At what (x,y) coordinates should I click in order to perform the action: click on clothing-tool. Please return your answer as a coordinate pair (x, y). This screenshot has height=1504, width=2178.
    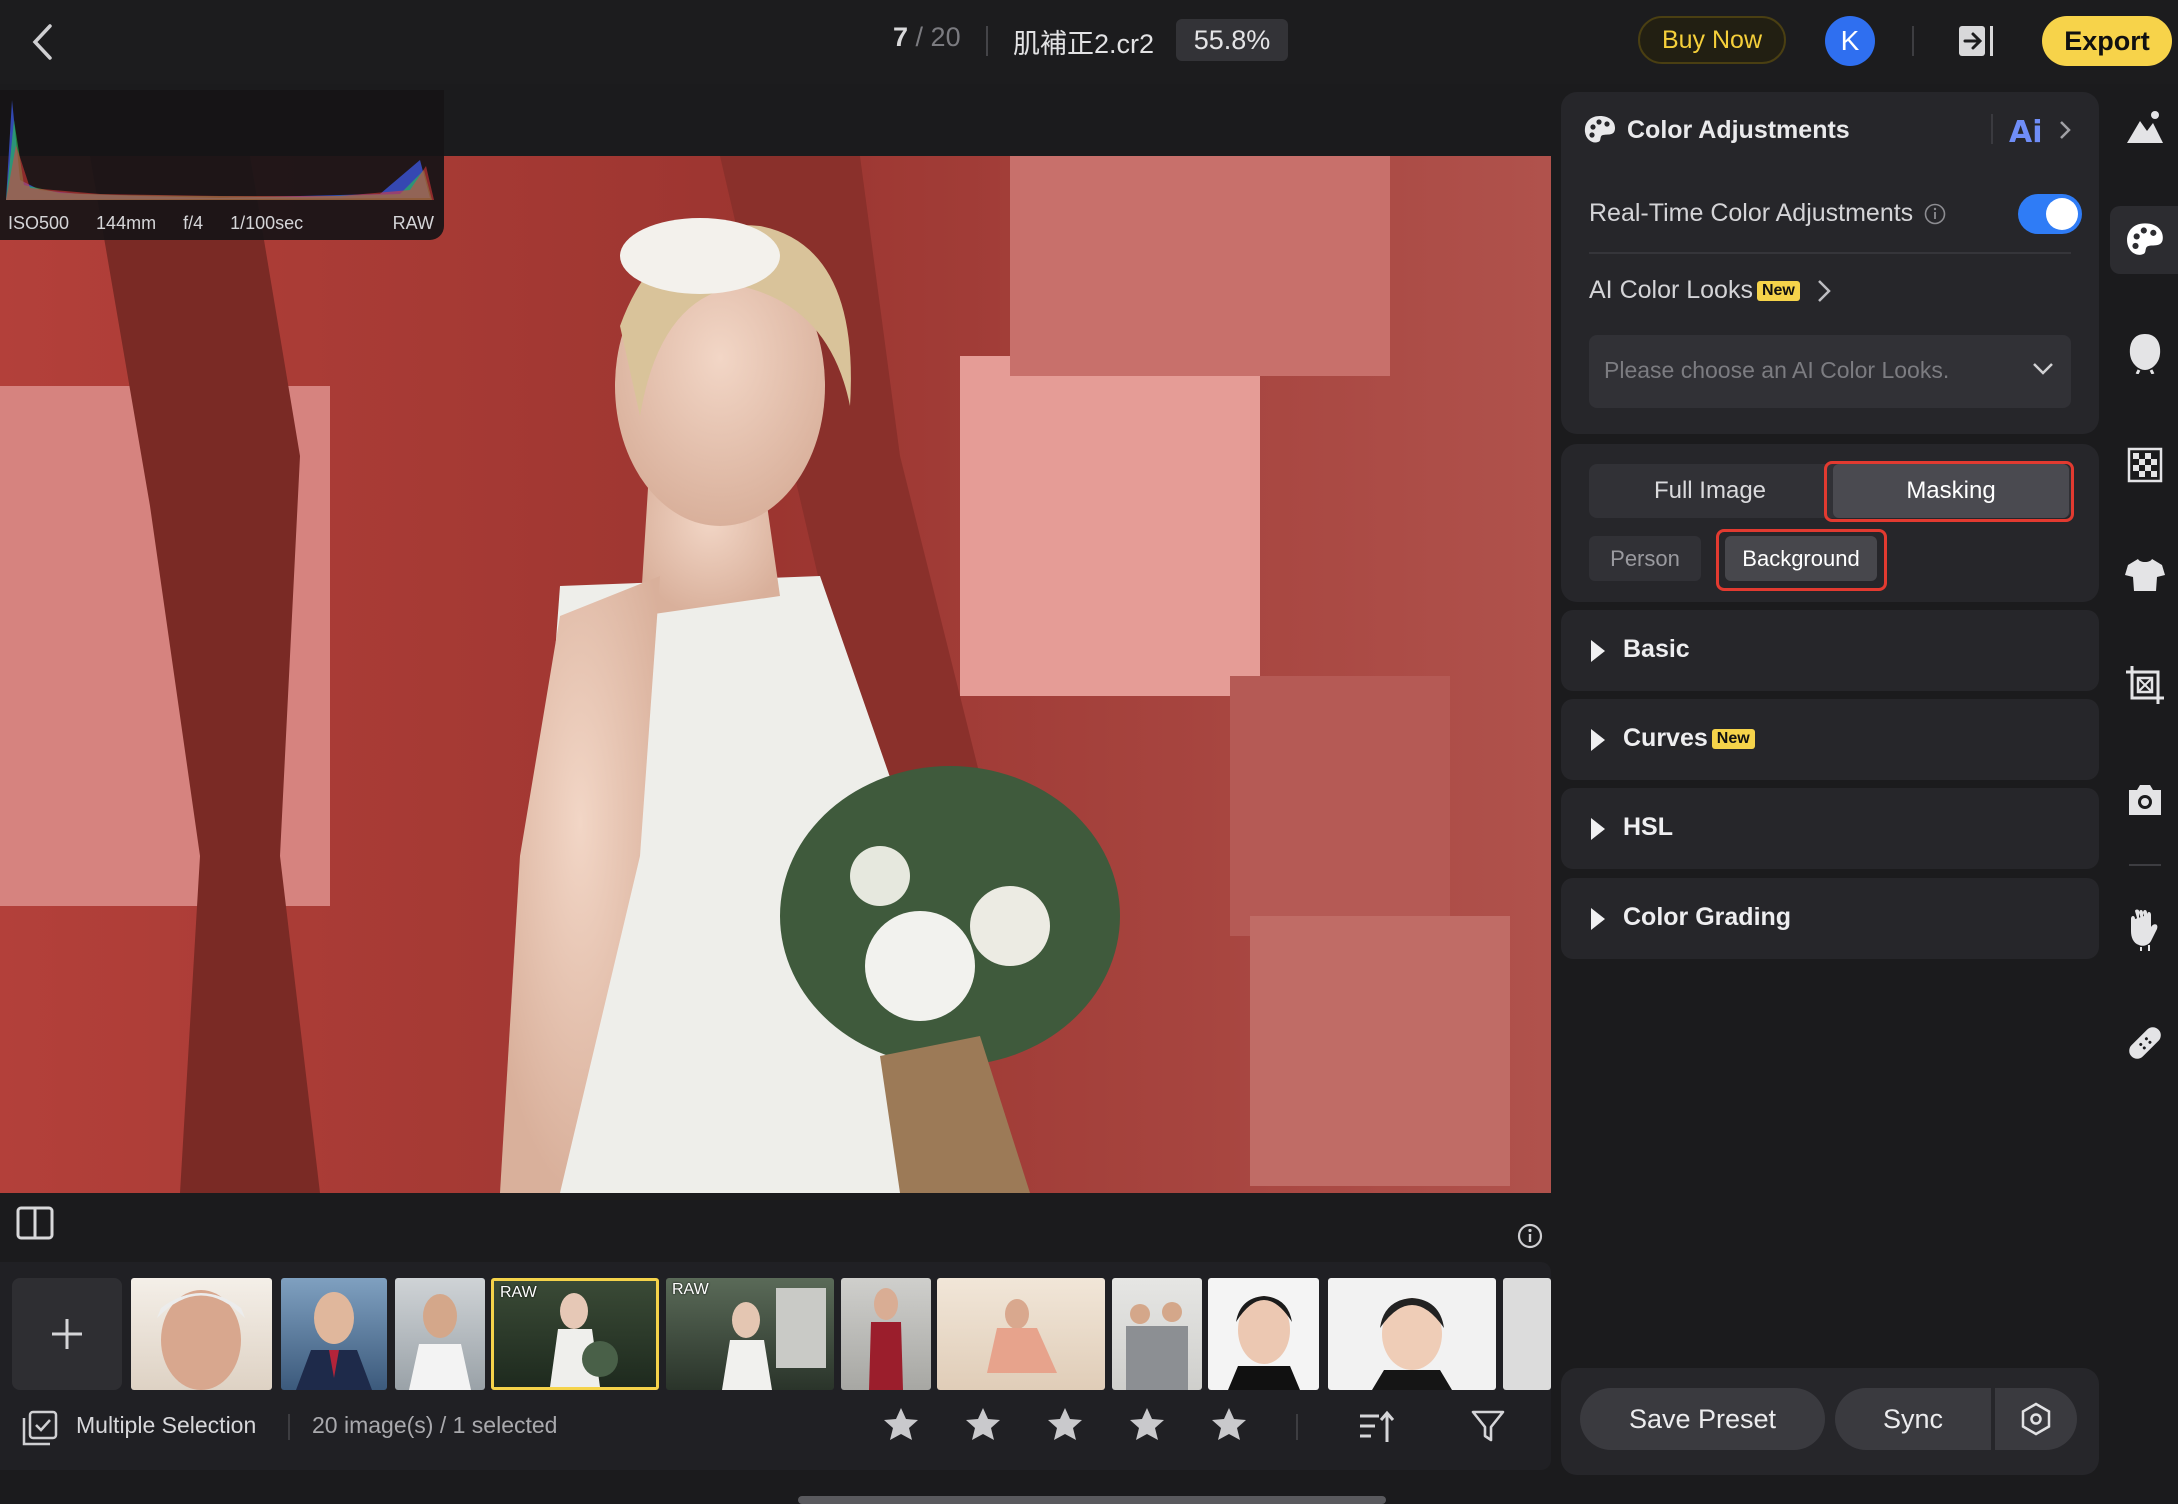
    Looking at the image, I should click on (2145, 575).